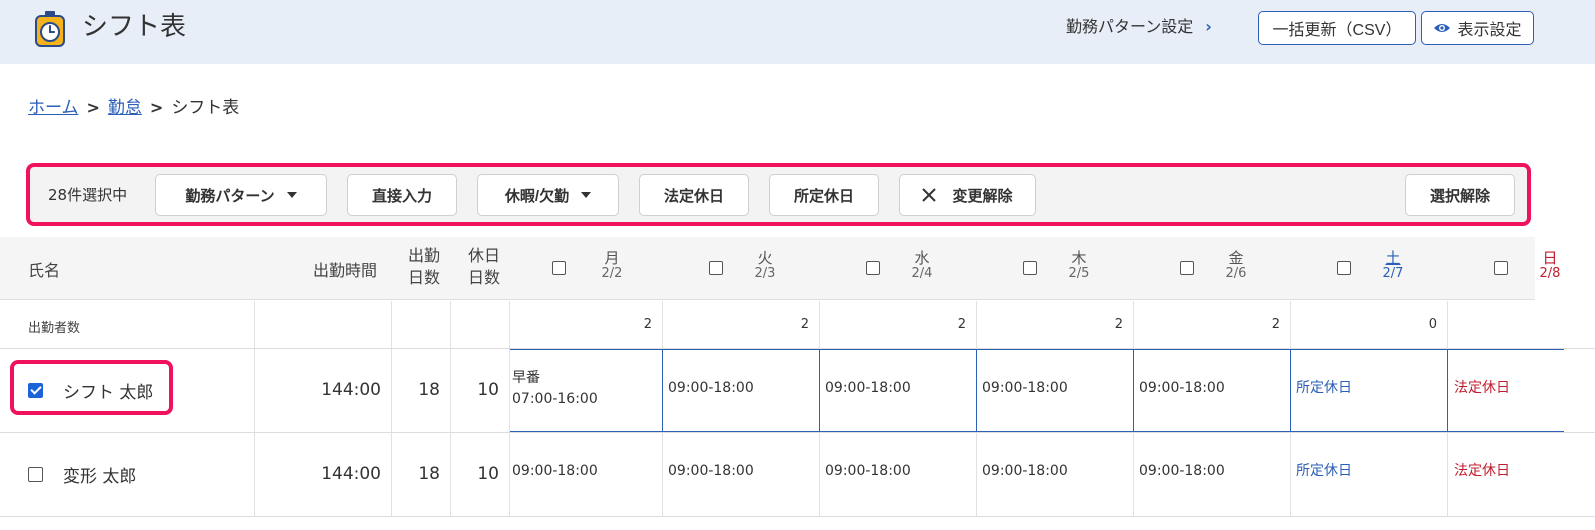 Image resolution: width=1595 pixels, height=530 pixels. Describe the element at coordinates (929, 195) in the screenshot. I see `close-icon` at that location.